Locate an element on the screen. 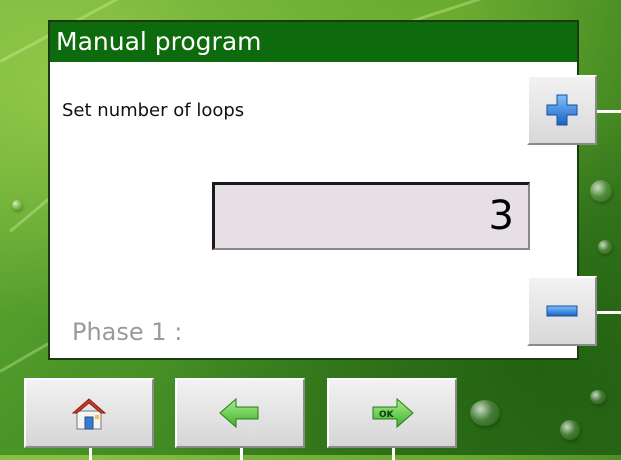 The image size is (621, 460). increment-button is located at coordinates (574, 110).